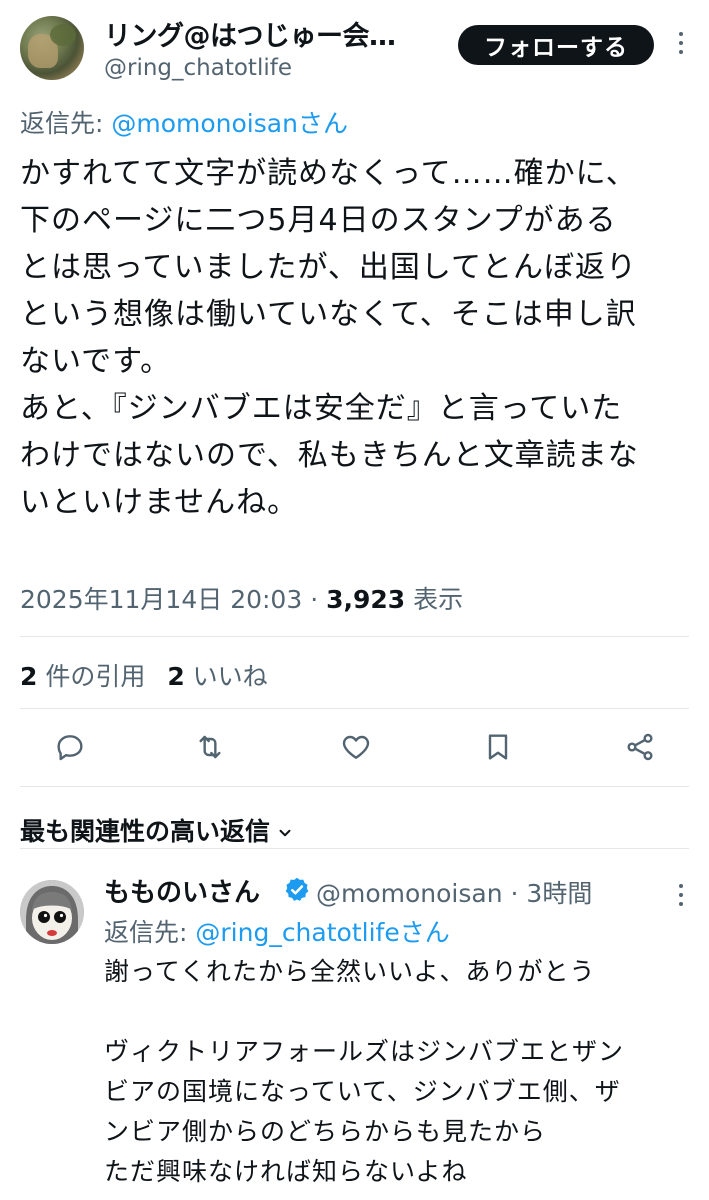  I want to click on author-handle: @ring_chatotlife, so click(198, 68).